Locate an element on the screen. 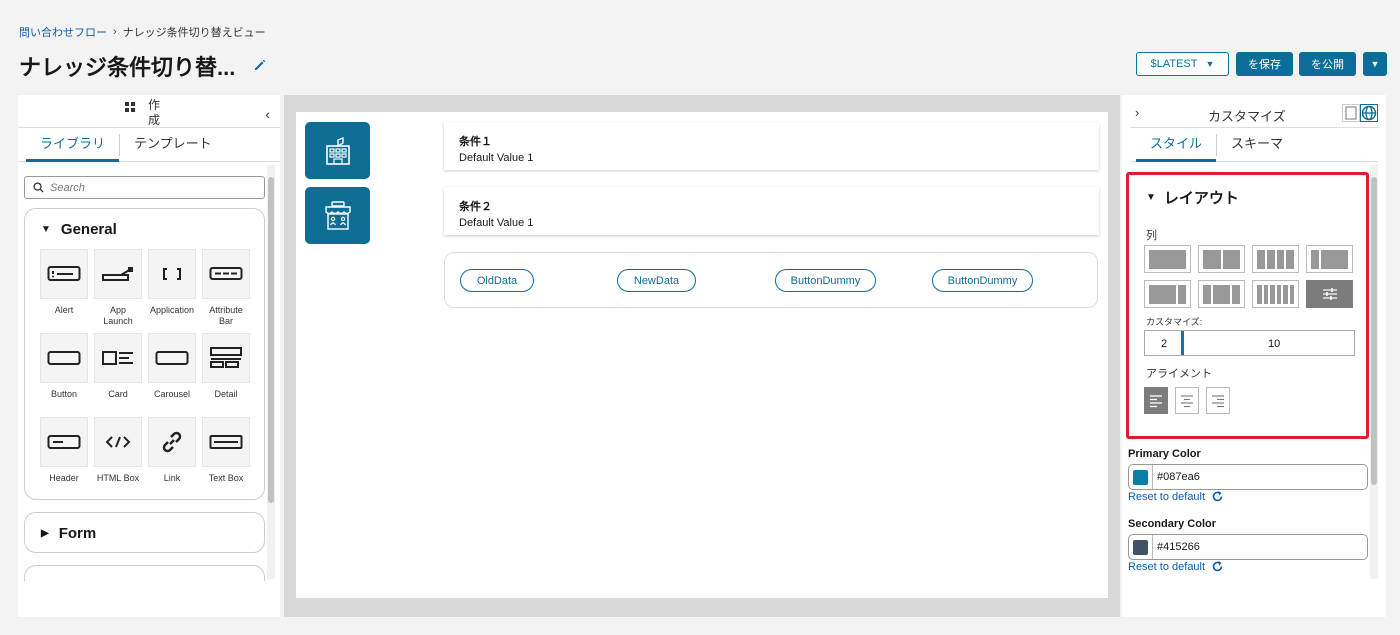 The image size is (1400, 635). component-app-launch: App Launch is located at coordinates (118, 291).